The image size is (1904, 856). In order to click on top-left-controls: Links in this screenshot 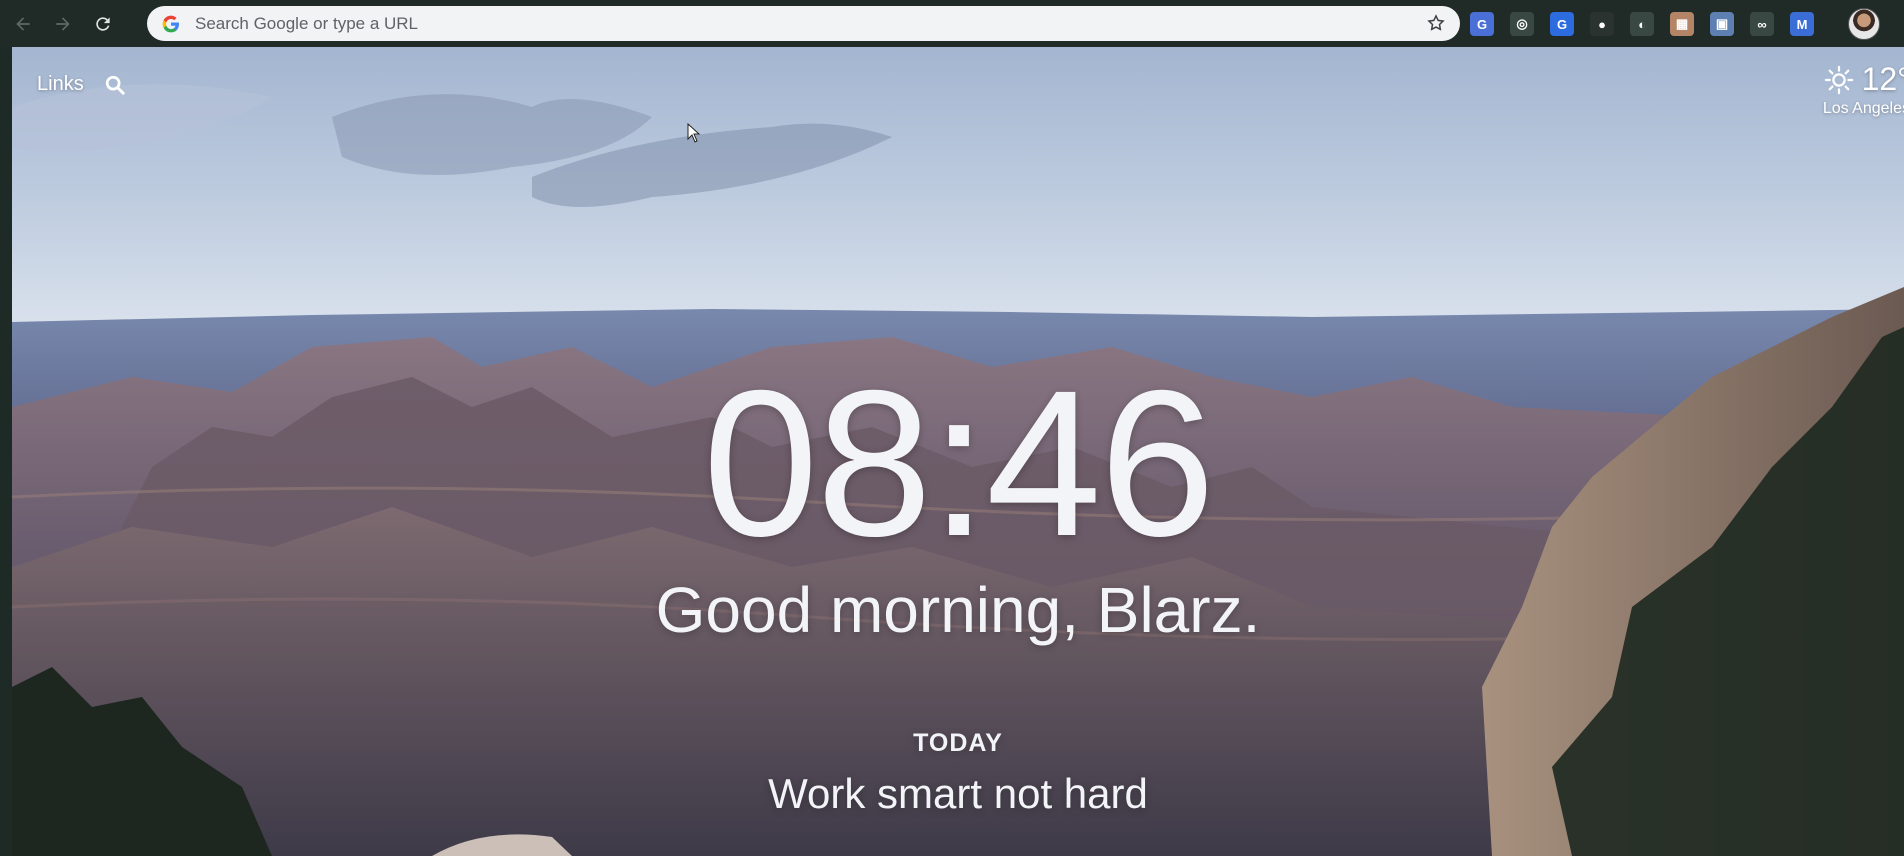, I will do `click(81, 84)`.